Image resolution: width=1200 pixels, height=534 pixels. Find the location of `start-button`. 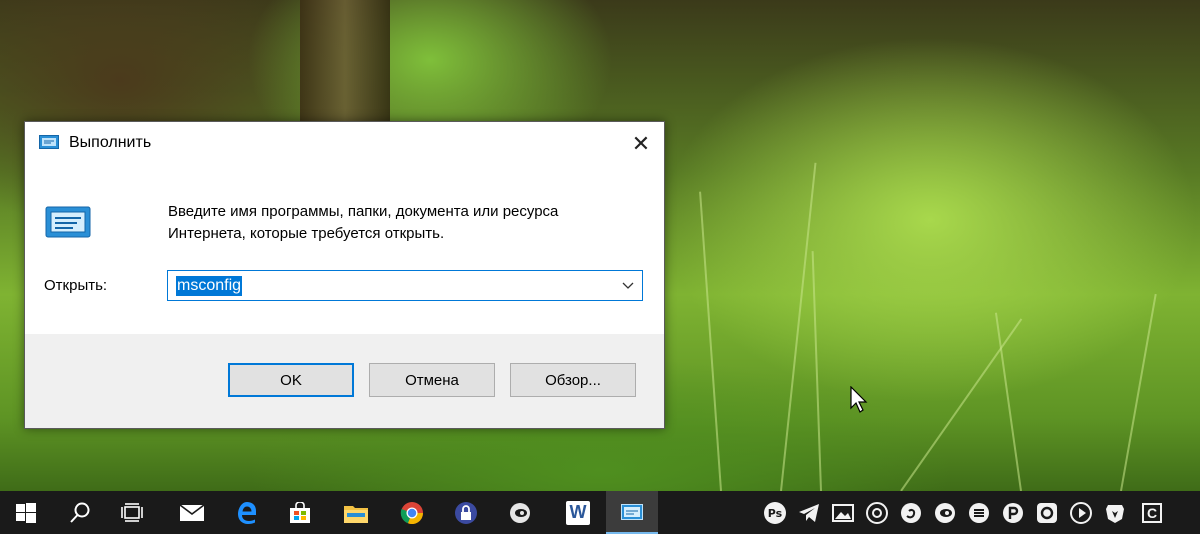

start-button is located at coordinates (26, 512).